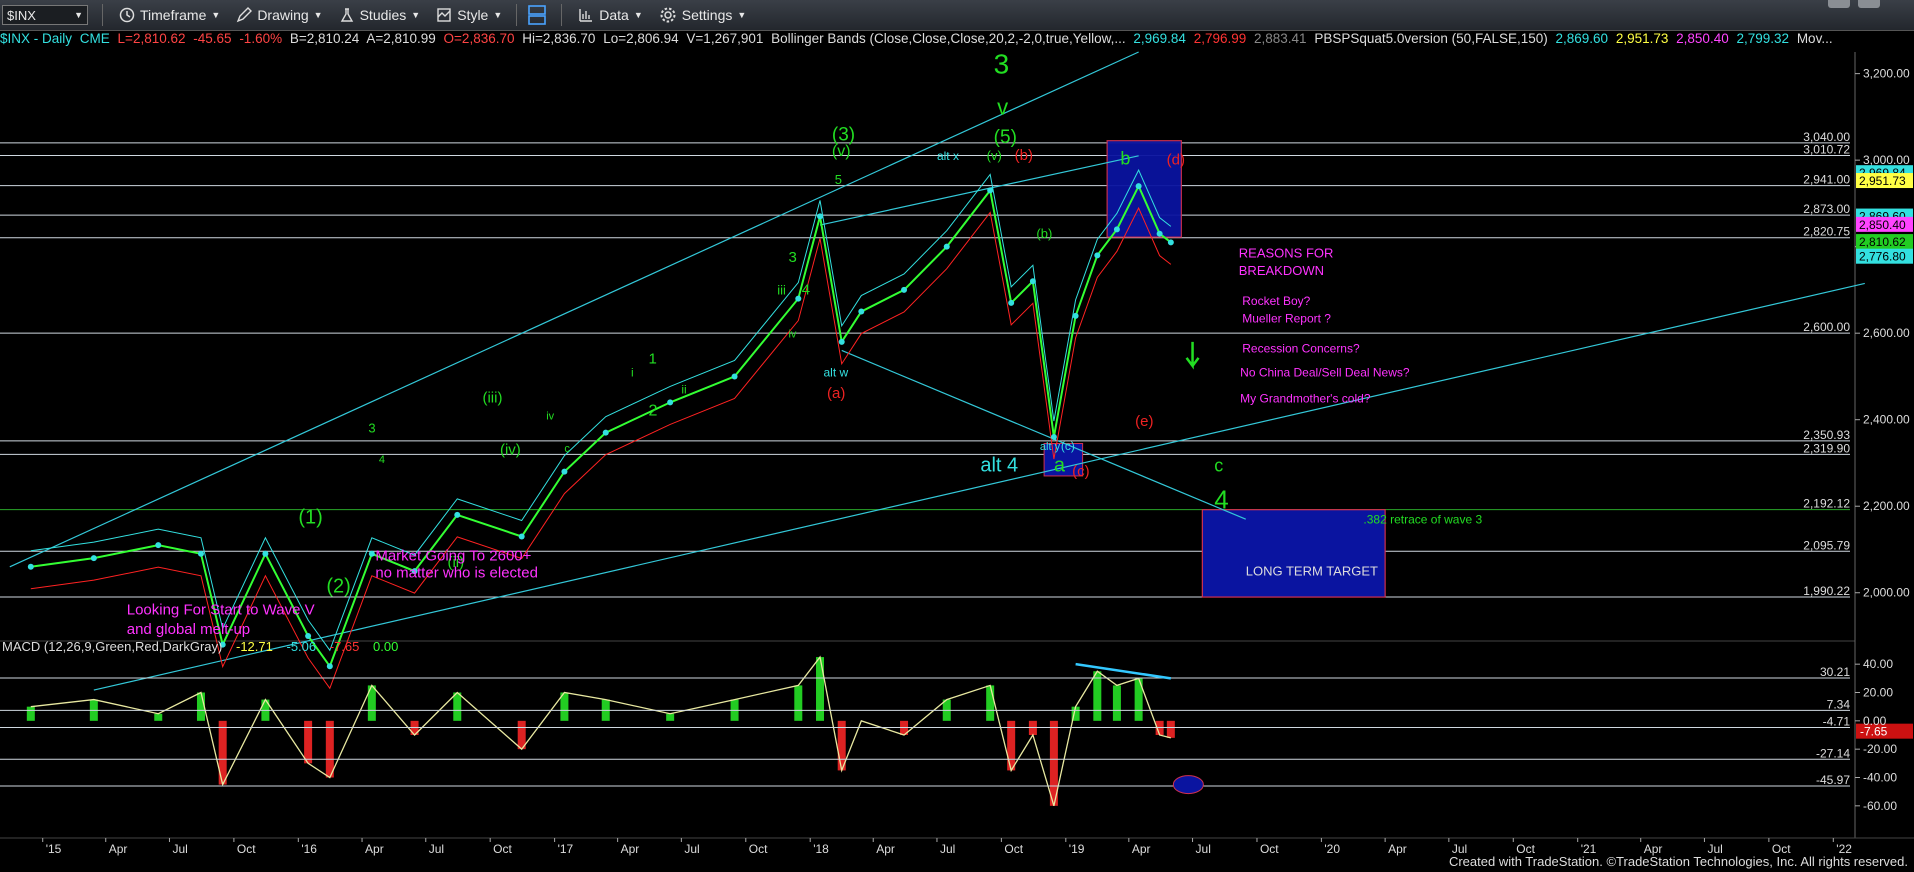  What do you see at coordinates (510, 449) in the screenshot?
I see `wave-annotation: (iv)` at bounding box center [510, 449].